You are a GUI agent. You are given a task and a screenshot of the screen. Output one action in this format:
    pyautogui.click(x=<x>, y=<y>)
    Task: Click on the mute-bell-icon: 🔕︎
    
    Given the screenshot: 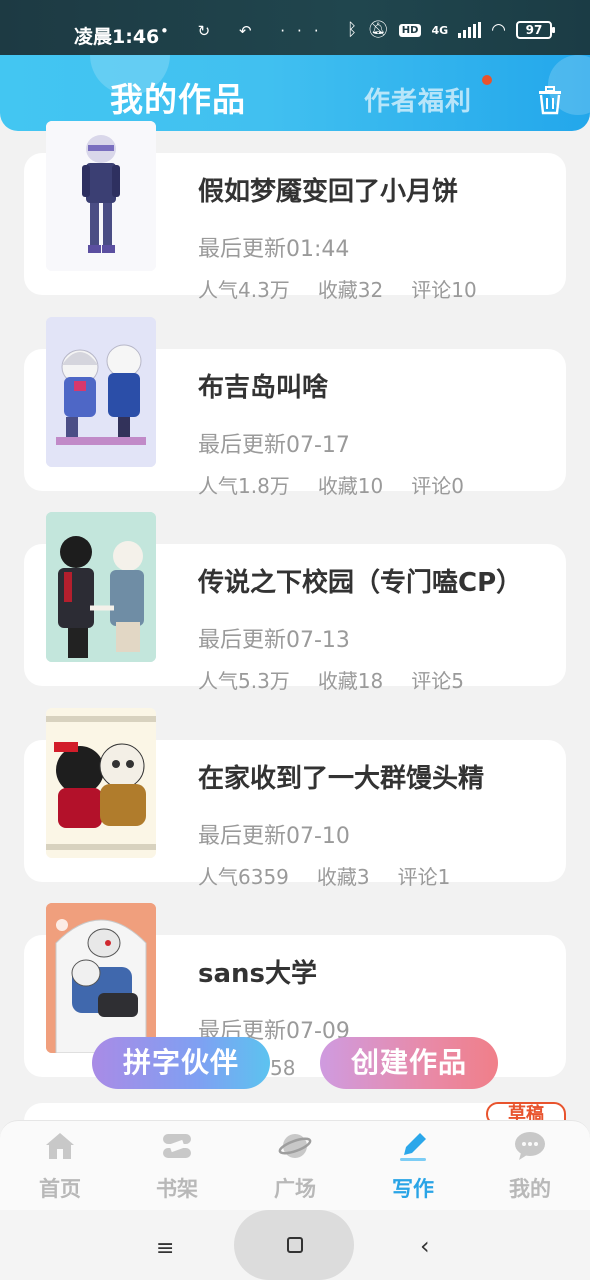 What is the action you would take?
    pyautogui.click(x=378, y=30)
    